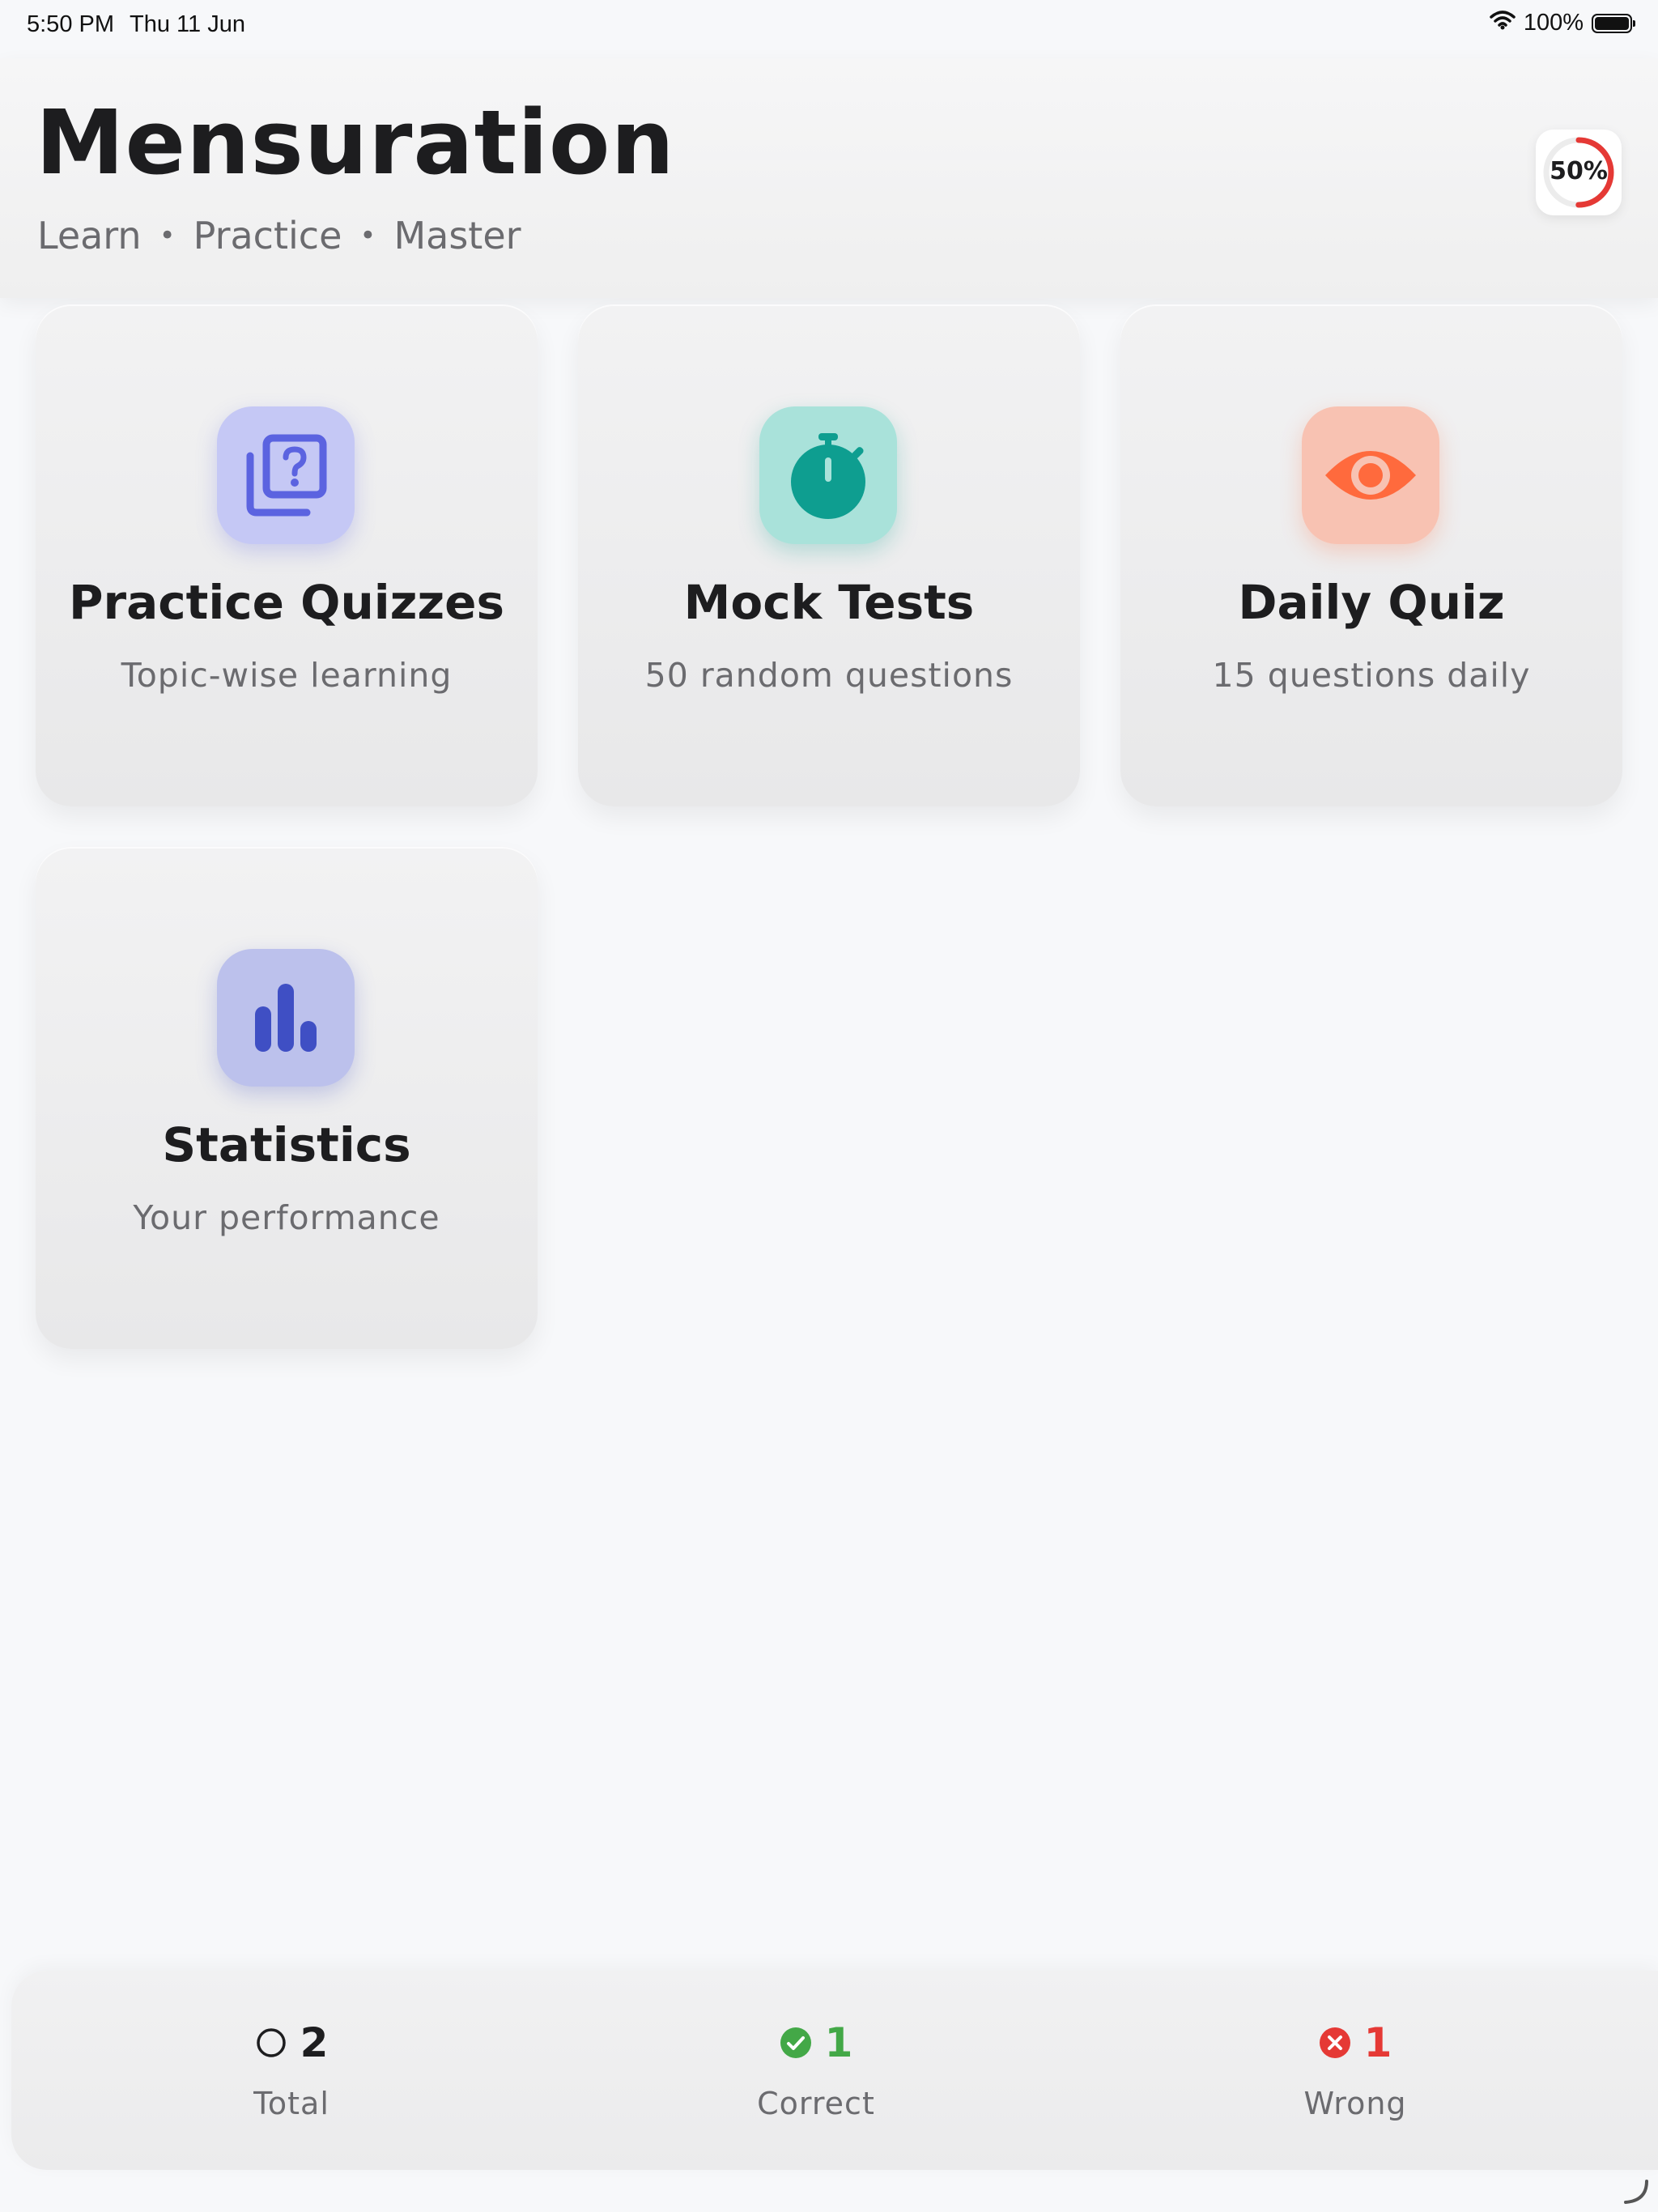 Image resolution: width=1658 pixels, height=2212 pixels. Describe the element at coordinates (1371, 555) in the screenshot. I see `daily-quiz-card: Daily Quiz 15 questions daily` at that location.